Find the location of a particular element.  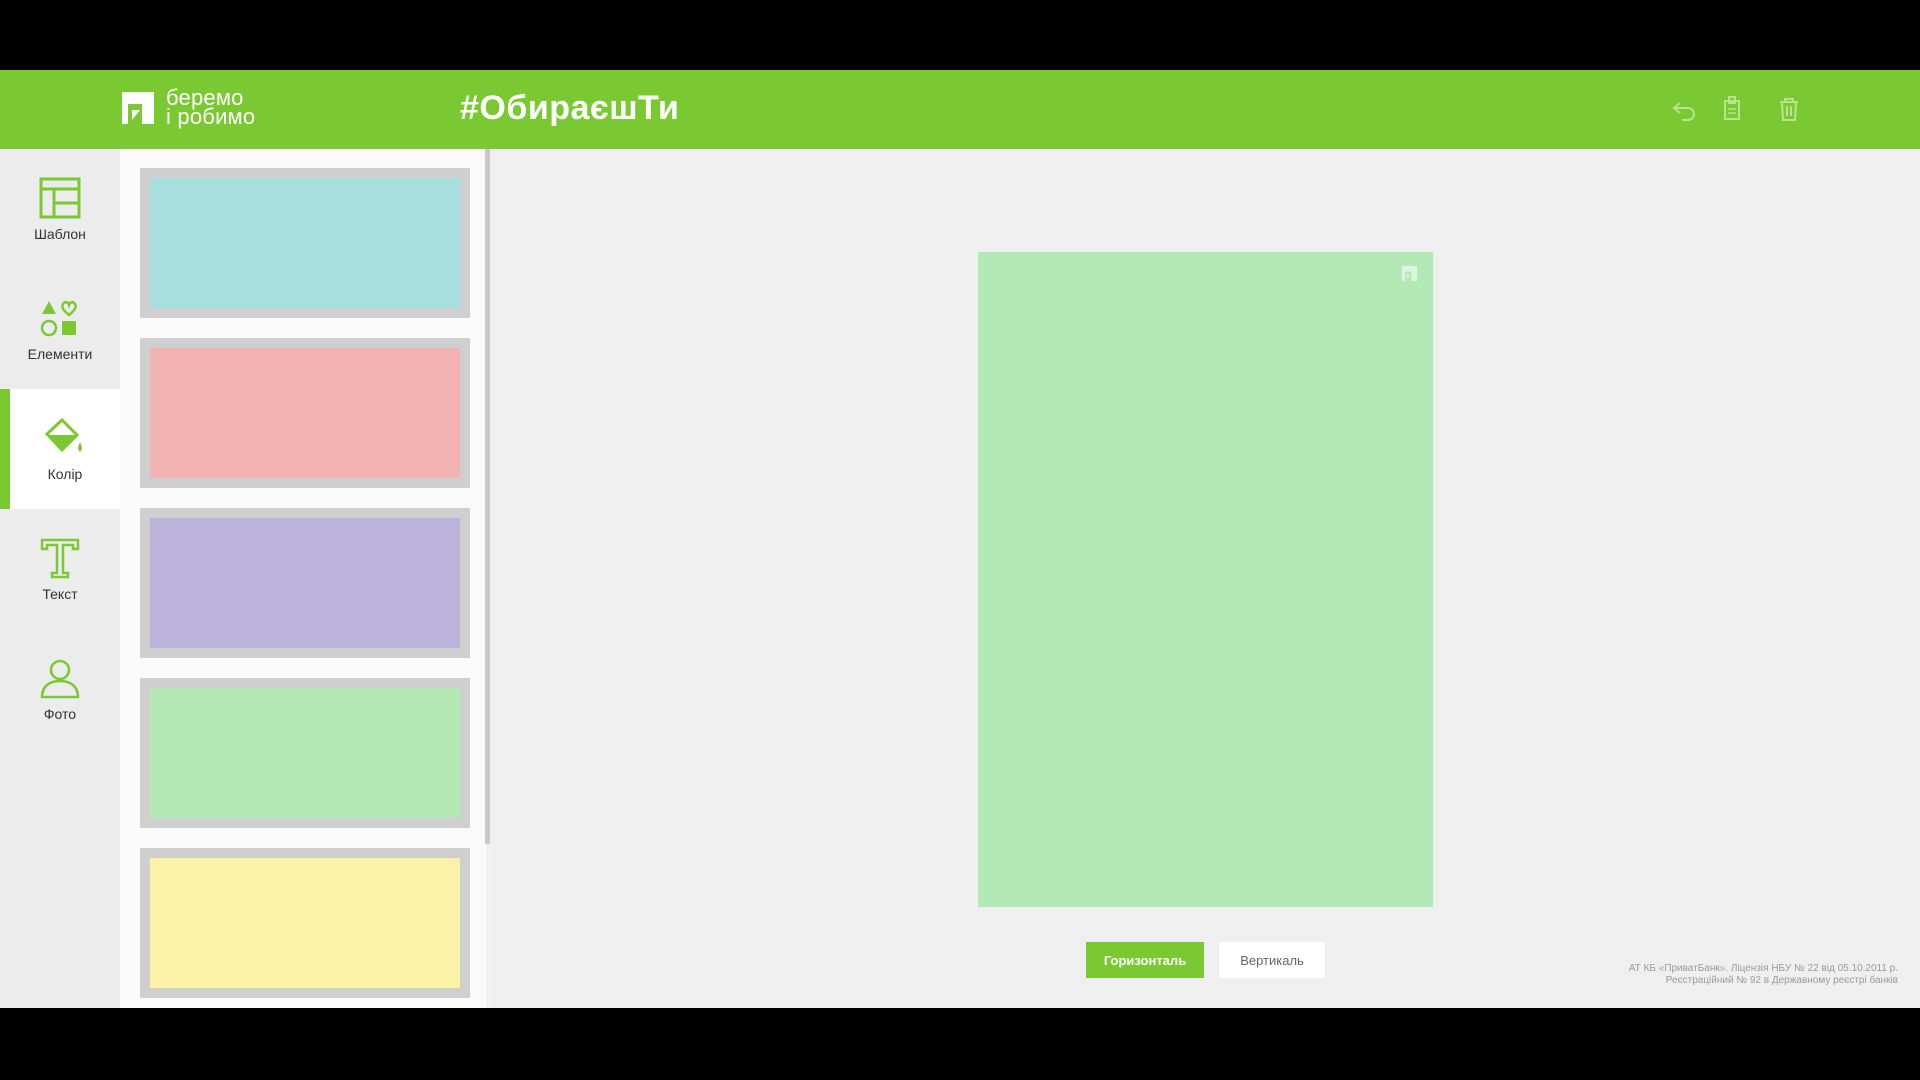

sidebar-item-label: Шаблон is located at coordinates (60, 234).